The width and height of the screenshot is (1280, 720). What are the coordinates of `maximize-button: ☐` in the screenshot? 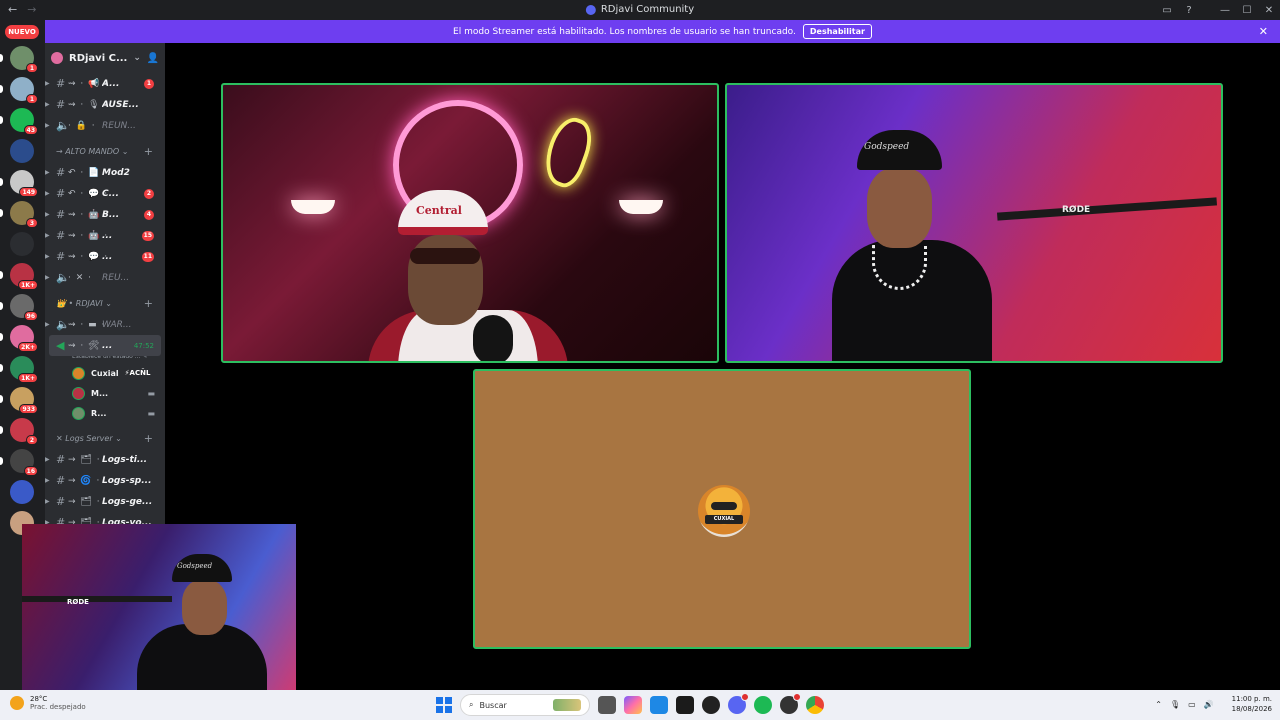 It's located at (1247, 10).